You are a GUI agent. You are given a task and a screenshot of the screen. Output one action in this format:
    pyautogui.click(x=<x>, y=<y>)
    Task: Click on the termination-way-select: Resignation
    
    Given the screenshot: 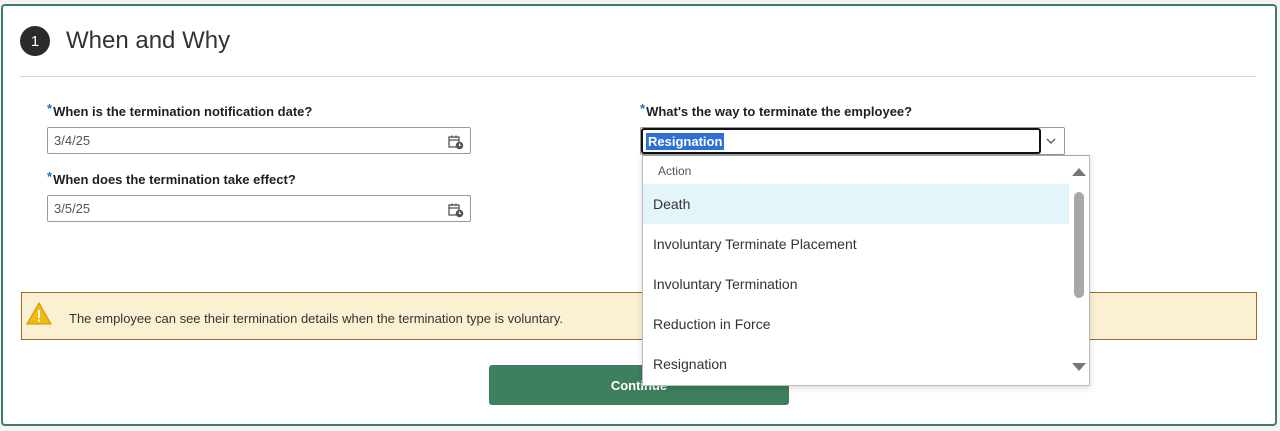 What is the action you would take?
    pyautogui.click(x=852, y=141)
    